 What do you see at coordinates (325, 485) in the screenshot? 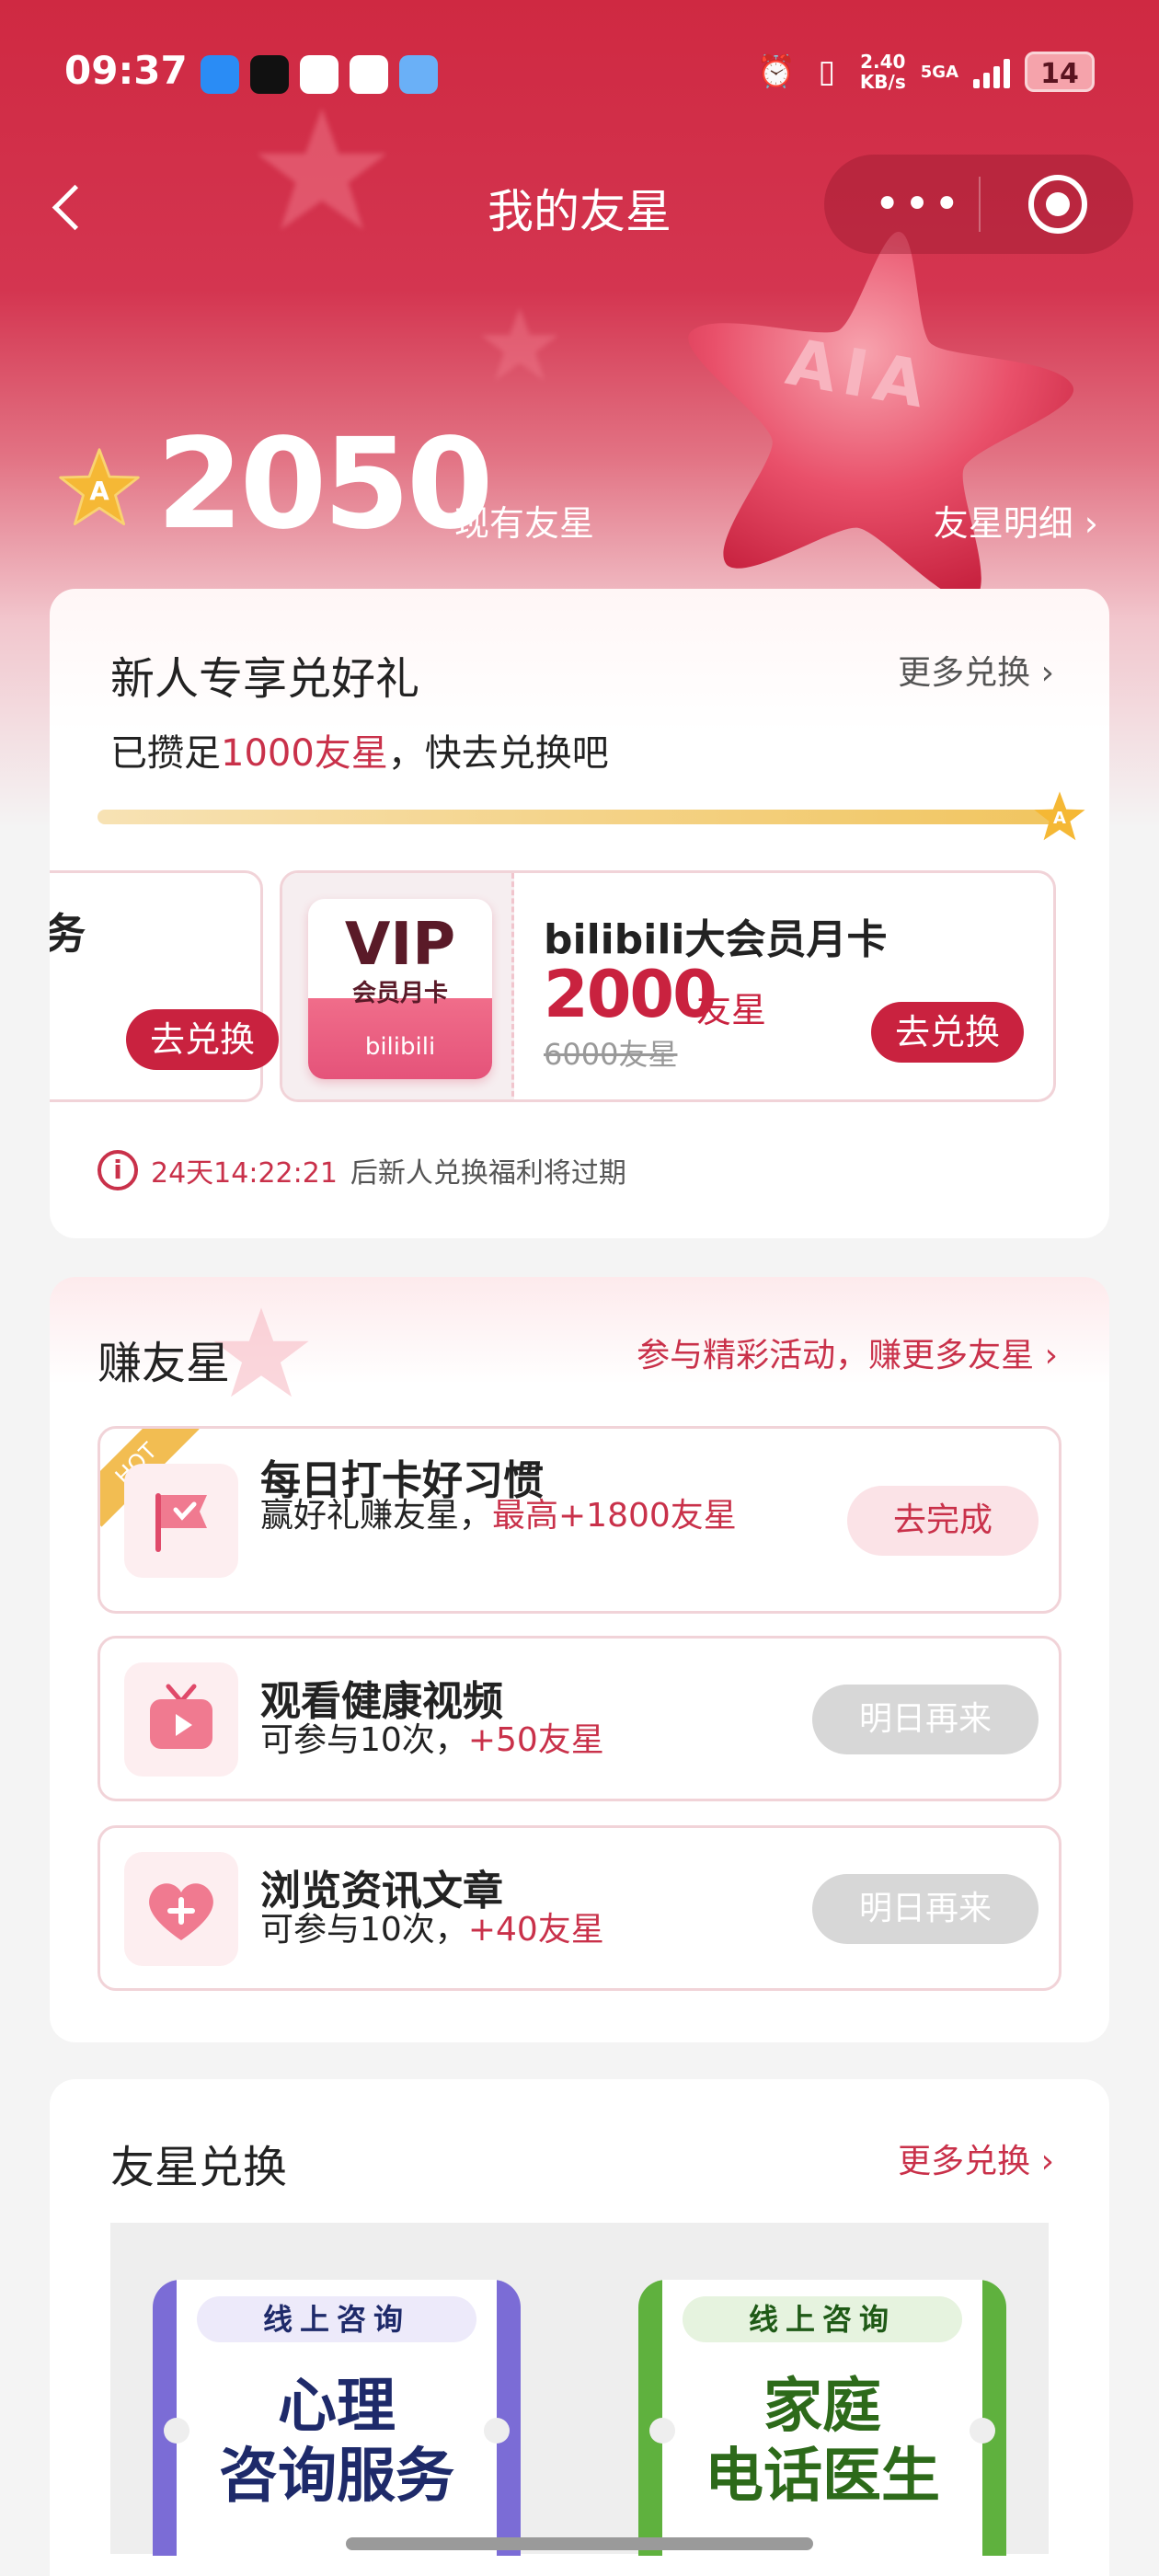
I see `star-balance: 2050` at bounding box center [325, 485].